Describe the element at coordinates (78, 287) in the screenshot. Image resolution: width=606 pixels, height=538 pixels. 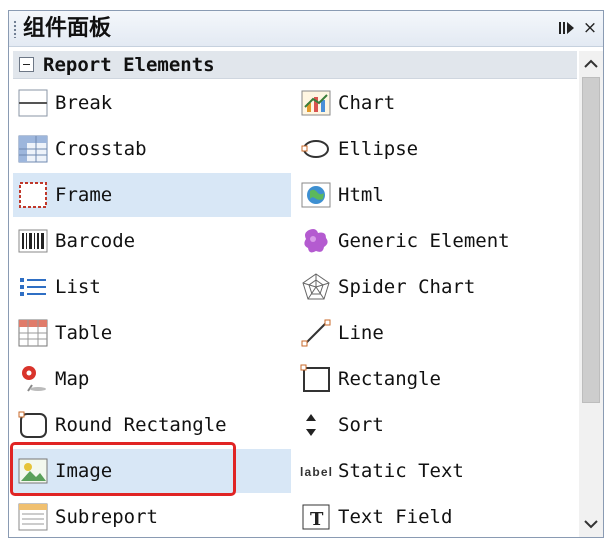
I see `palette-item-label: List` at that location.